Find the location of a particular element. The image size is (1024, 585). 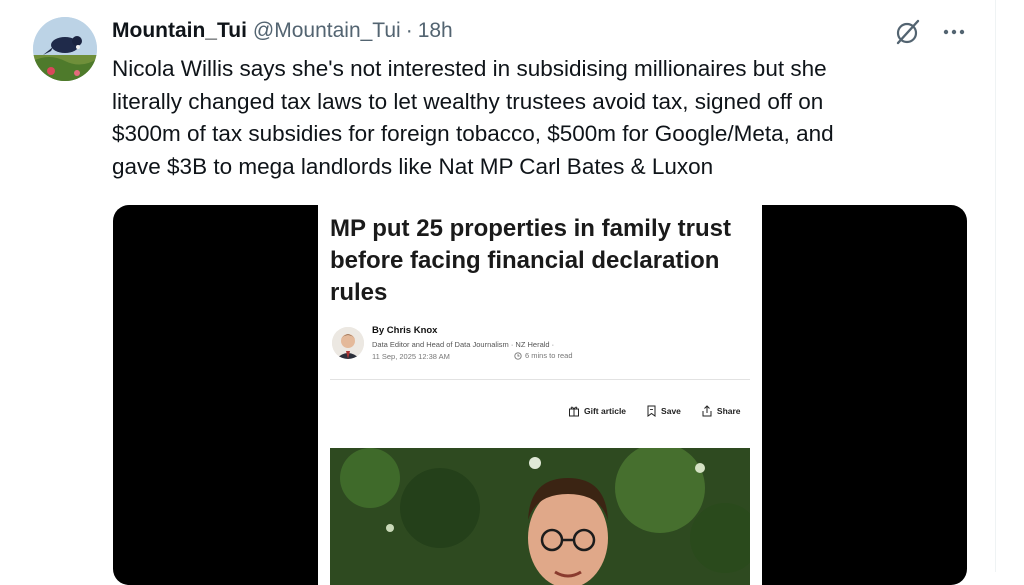

article-divider is located at coordinates (540, 379).